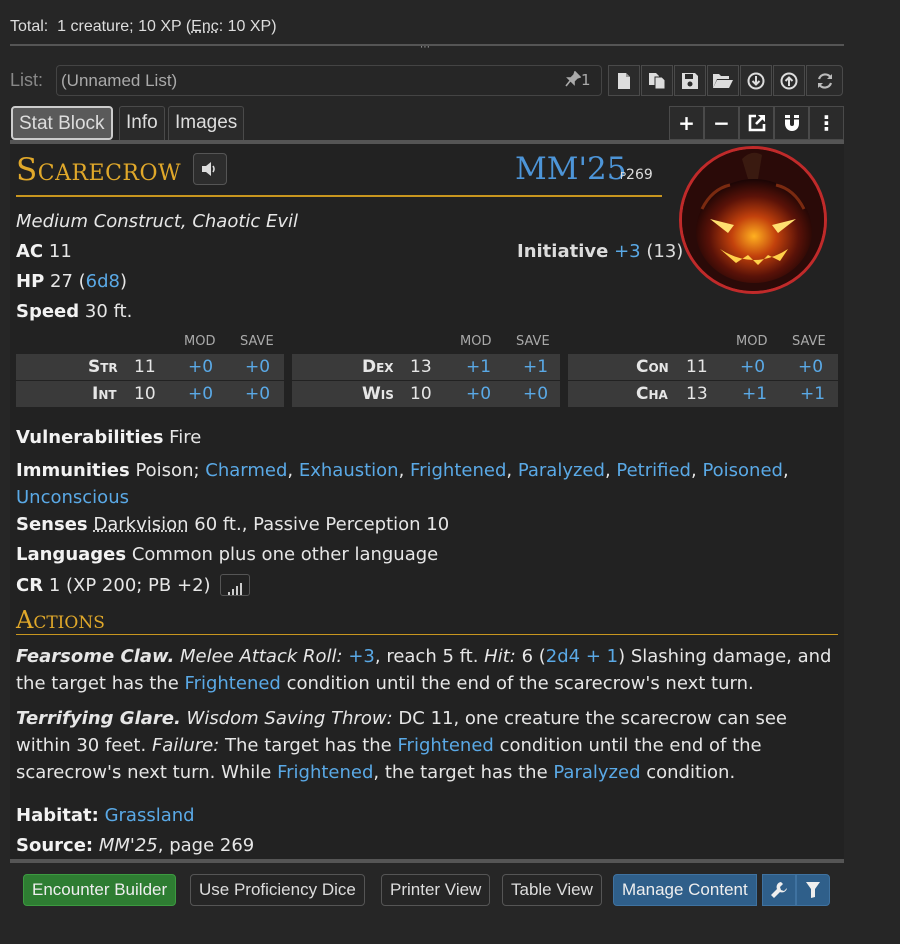  What do you see at coordinates (100, 890) in the screenshot?
I see `encounter-builder-button: Encounter Builder` at bounding box center [100, 890].